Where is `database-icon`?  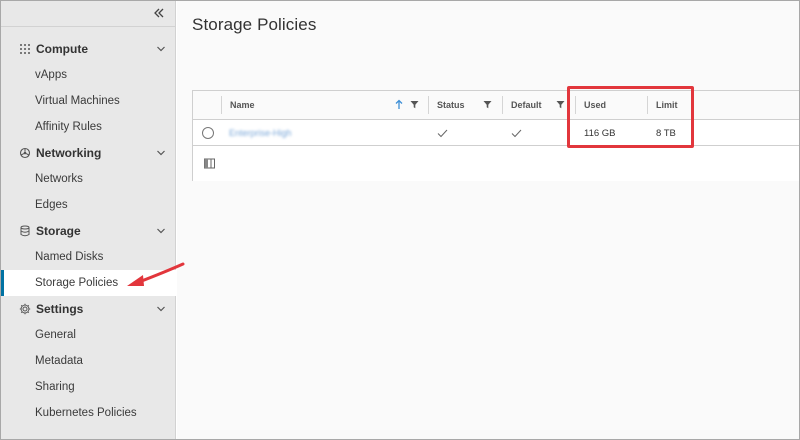
database-icon is located at coordinates (25, 231).